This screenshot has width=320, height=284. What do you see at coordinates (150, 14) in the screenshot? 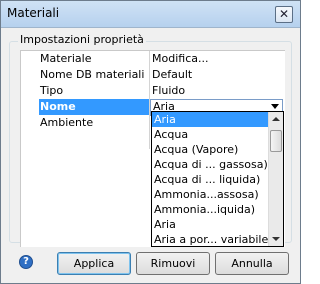
I see `title-bar: Materiali ✕` at bounding box center [150, 14].